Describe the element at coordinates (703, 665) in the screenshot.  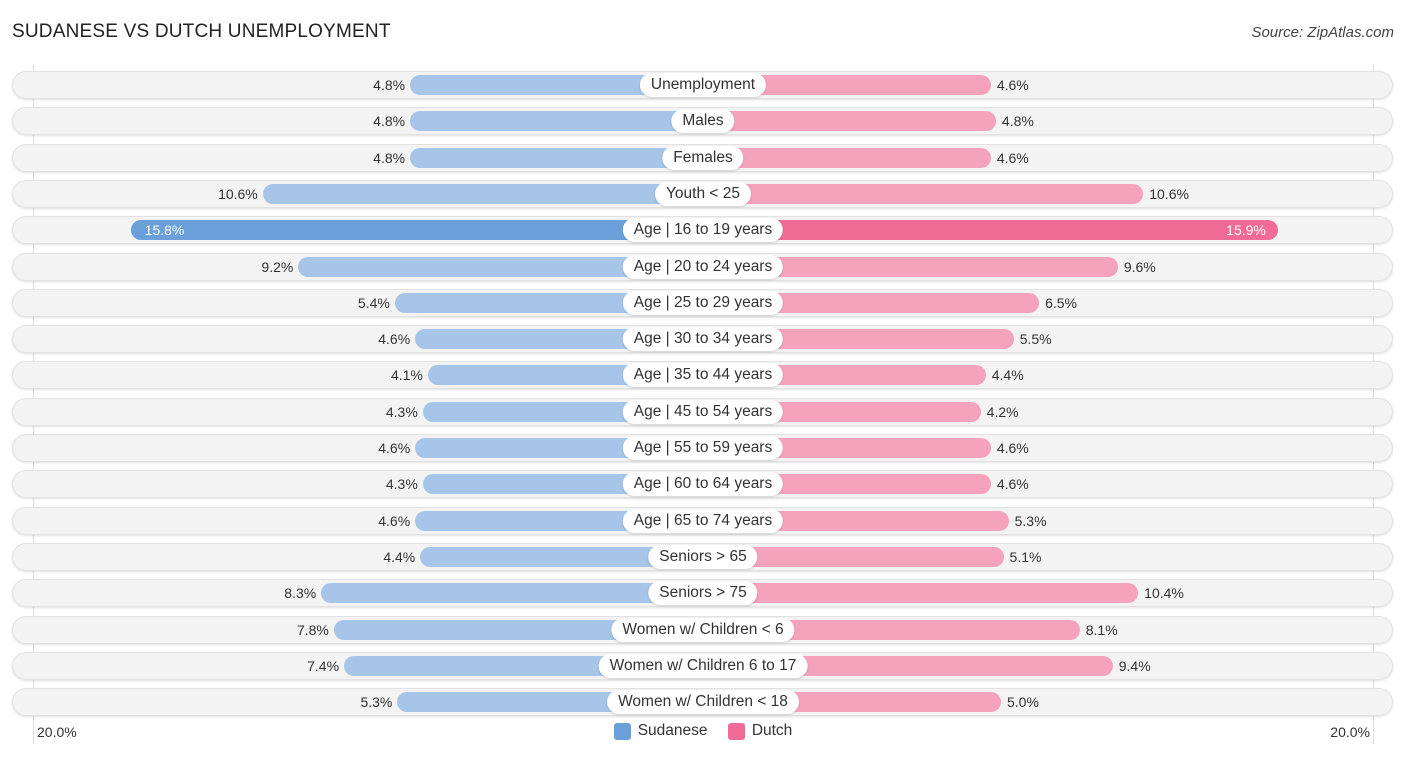
I see `category-label: Women w/ Children 6 to 17` at that location.